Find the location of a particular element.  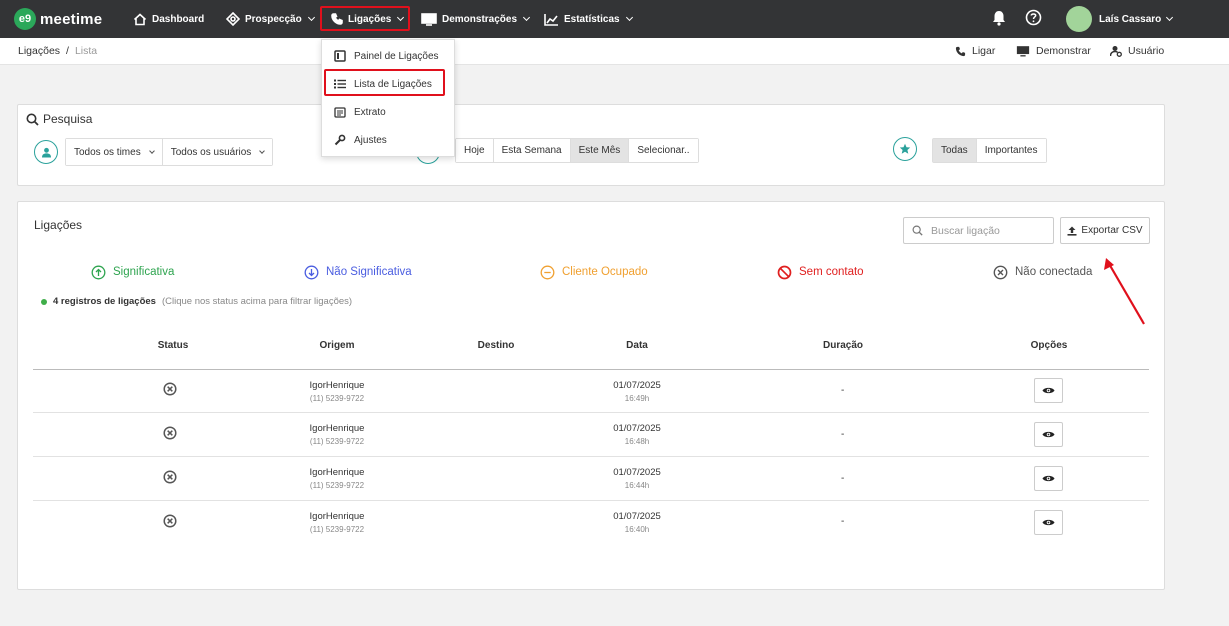

nav-prospeccao-label: Prospecção is located at coordinates (273, 19).